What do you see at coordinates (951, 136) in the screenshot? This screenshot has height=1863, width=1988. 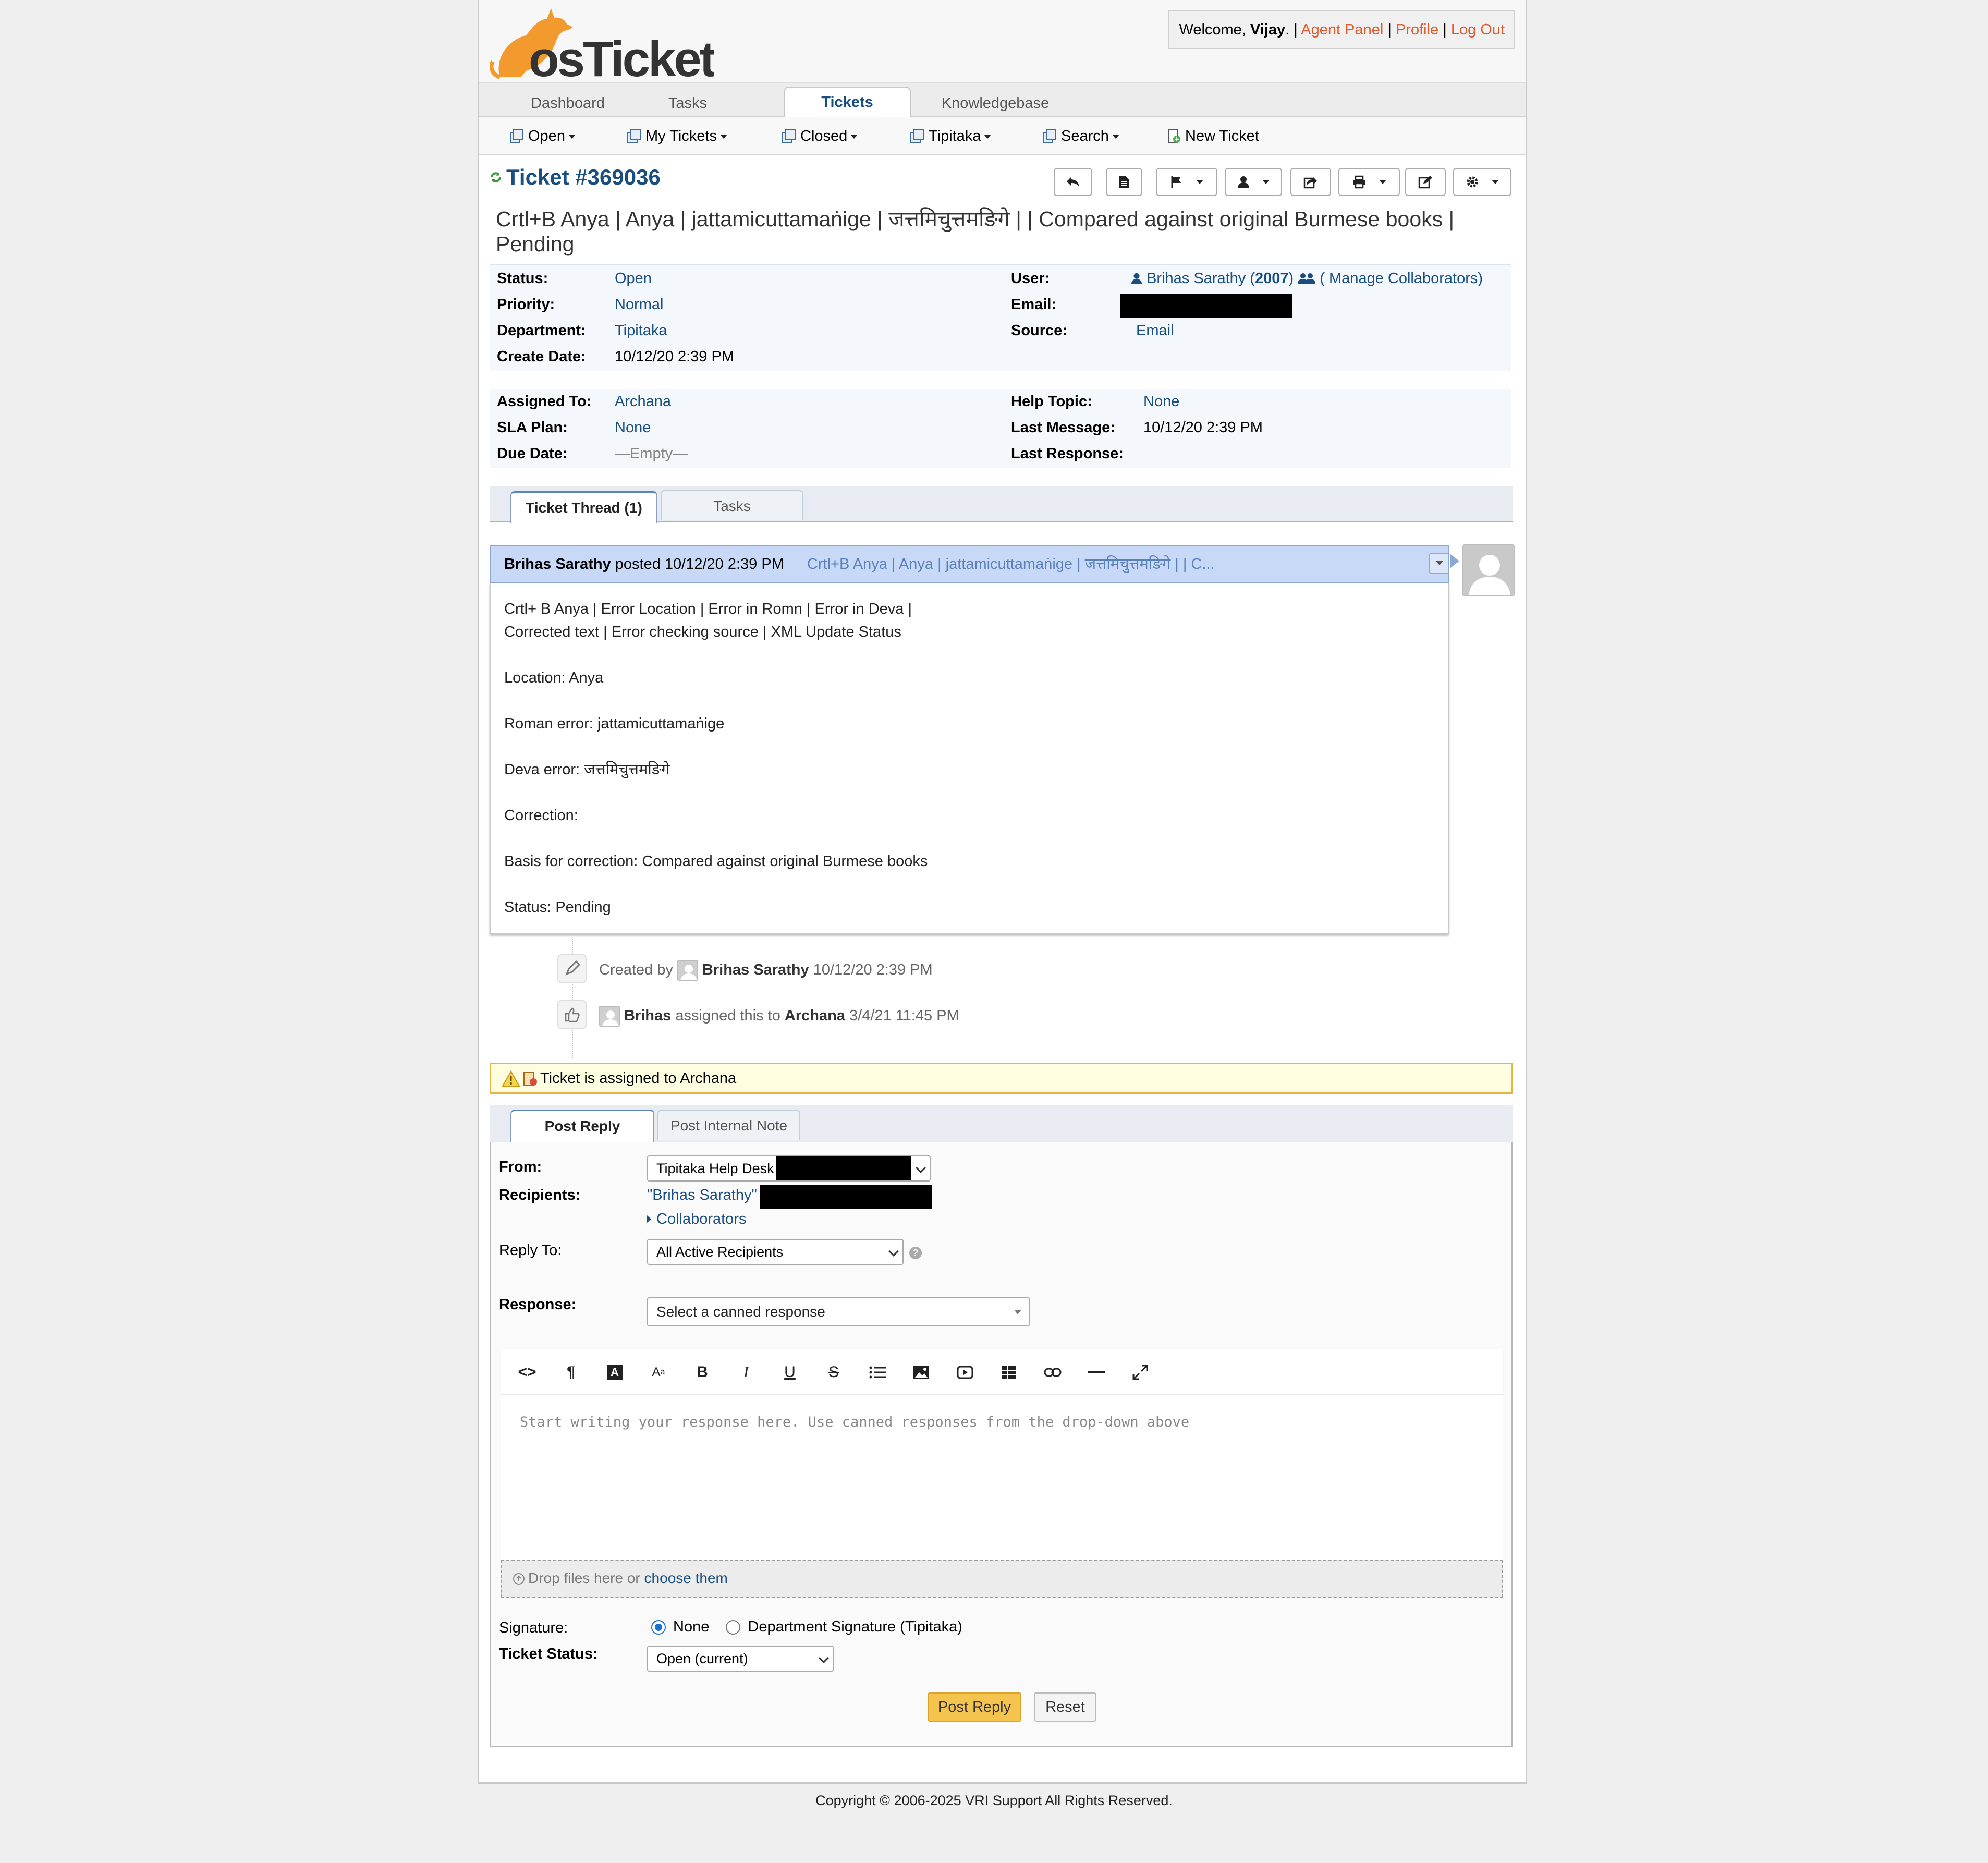 I see `subnav-tipitaka: Tipitaka` at bounding box center [951, 136].